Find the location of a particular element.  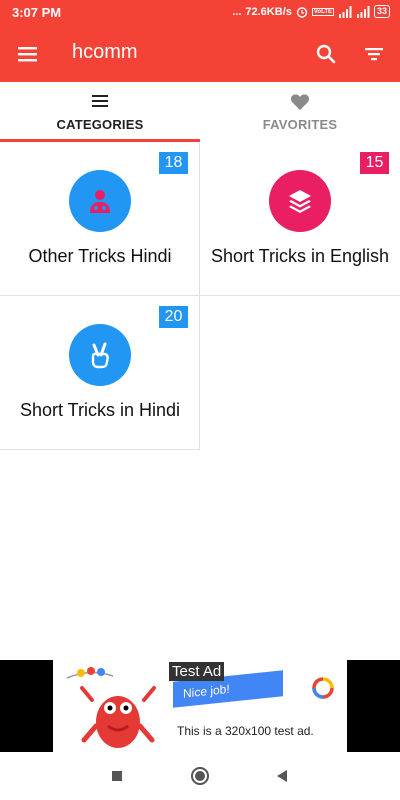

list-icon is located at coordinates (100, 101).